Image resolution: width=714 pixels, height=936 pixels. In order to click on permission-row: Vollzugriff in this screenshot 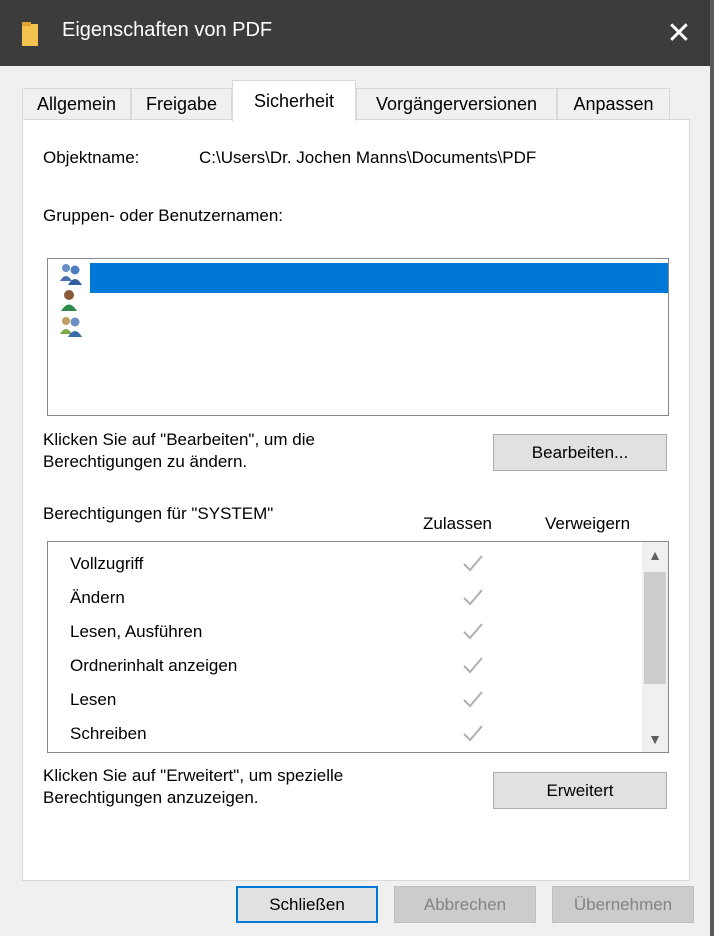, I will do `click(350, 565)`.